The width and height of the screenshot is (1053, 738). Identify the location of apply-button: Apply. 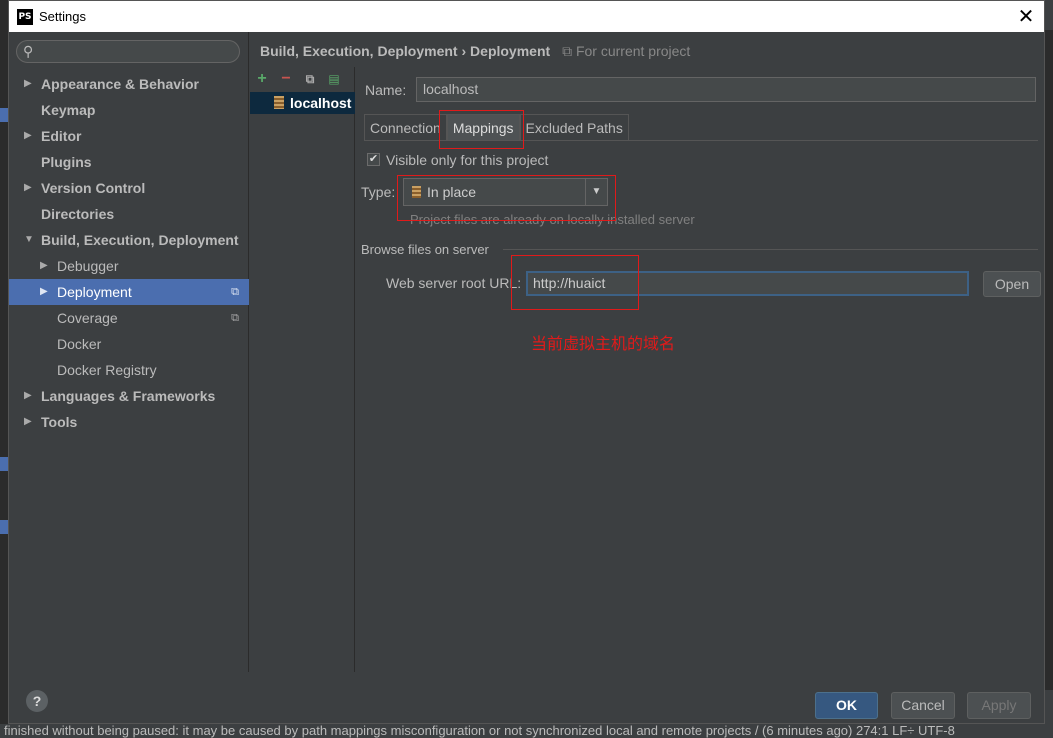
(999, 705).